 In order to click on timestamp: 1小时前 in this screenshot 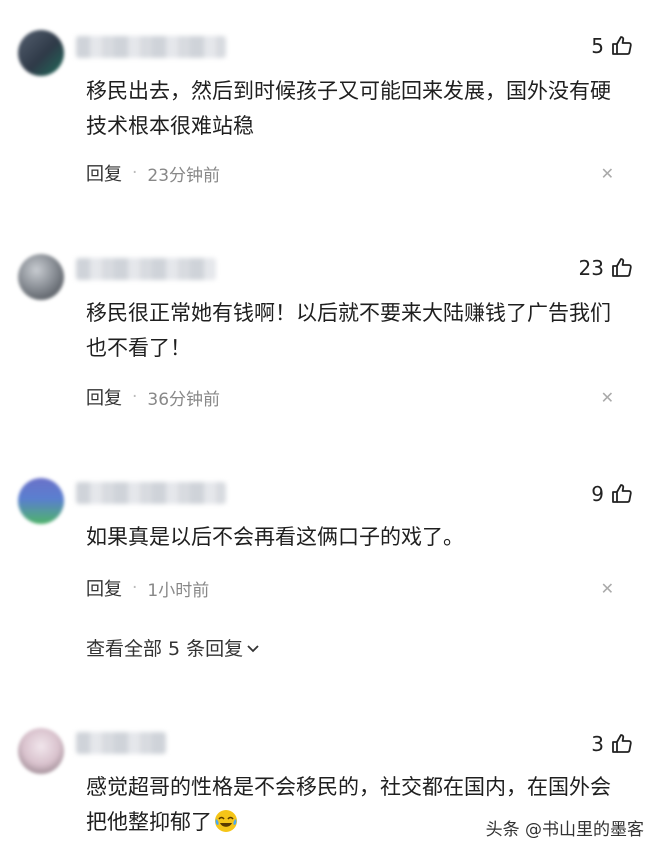, I will do `click(178, 590)`.